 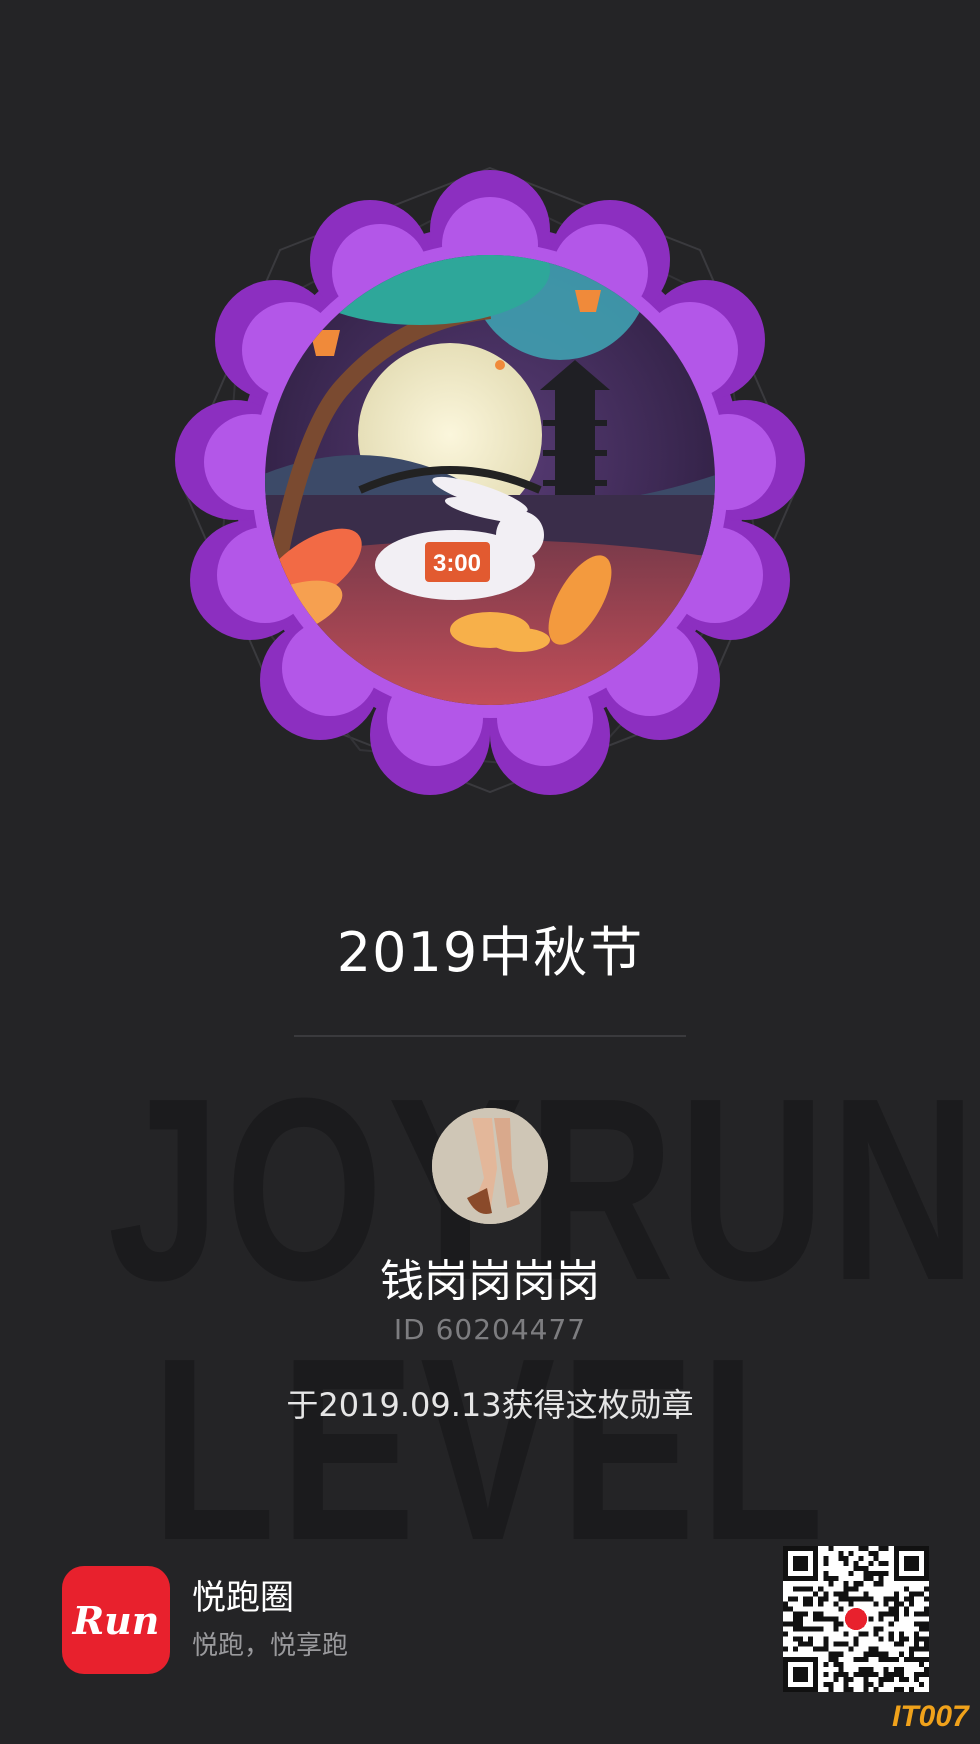 I want to click on avatar, so click(x=490, y=1166).